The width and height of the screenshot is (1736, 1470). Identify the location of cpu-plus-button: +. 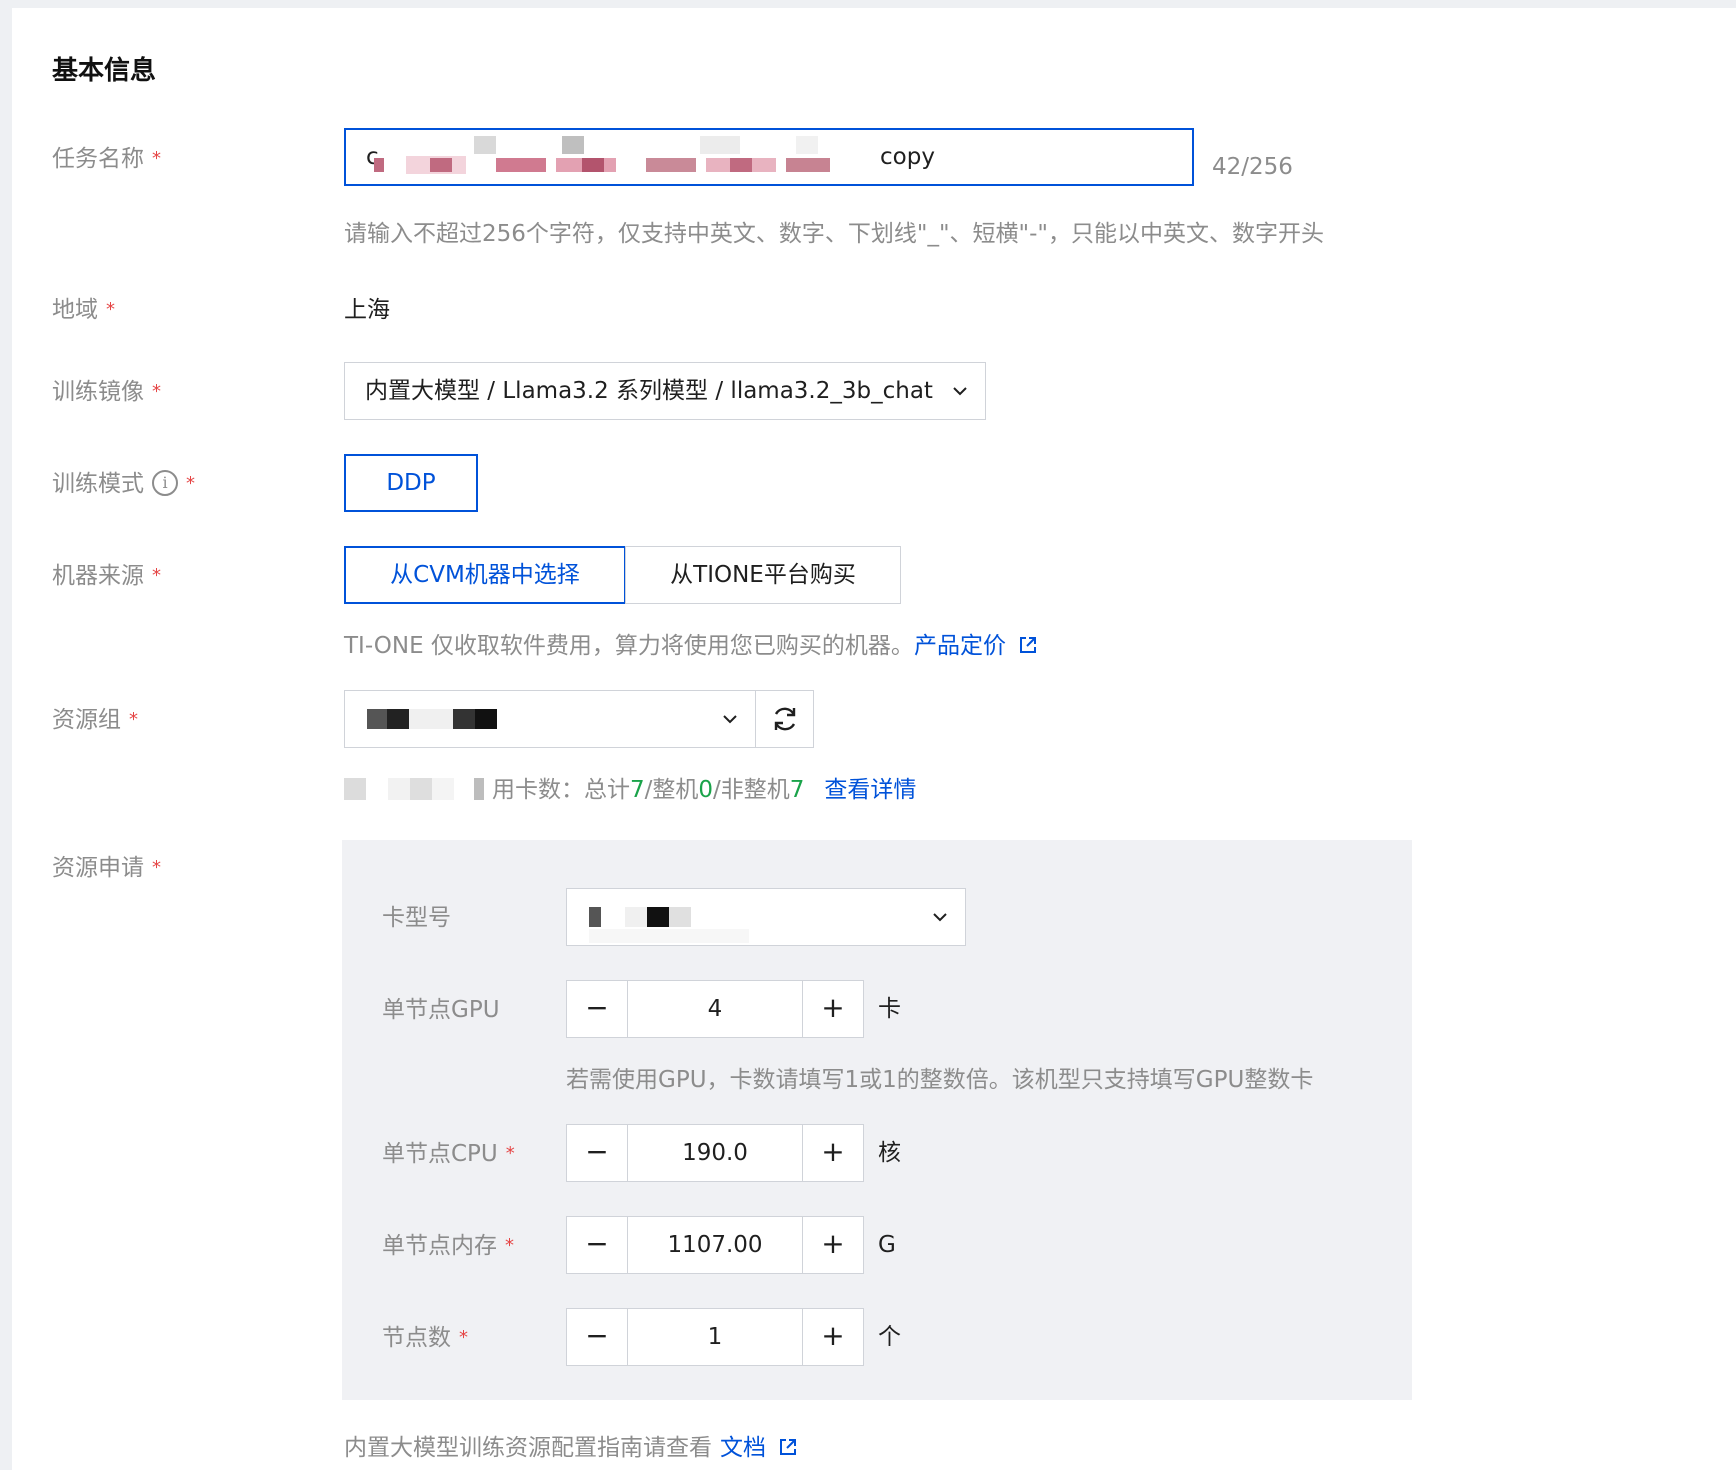
(833, 1153).